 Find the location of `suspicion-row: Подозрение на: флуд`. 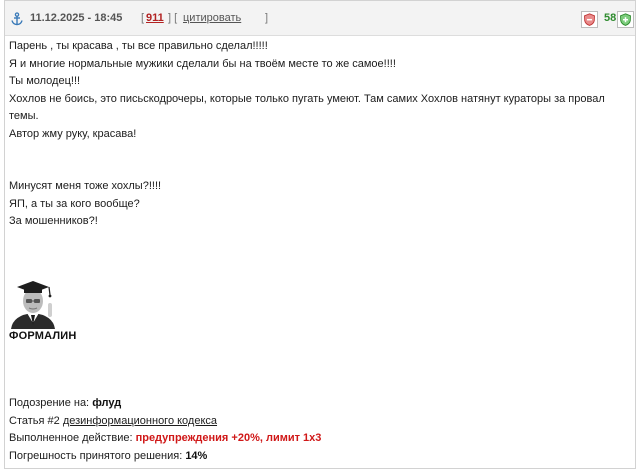

suspicion-row: Подозрение на: флуд is located at coordinates (165, 404).